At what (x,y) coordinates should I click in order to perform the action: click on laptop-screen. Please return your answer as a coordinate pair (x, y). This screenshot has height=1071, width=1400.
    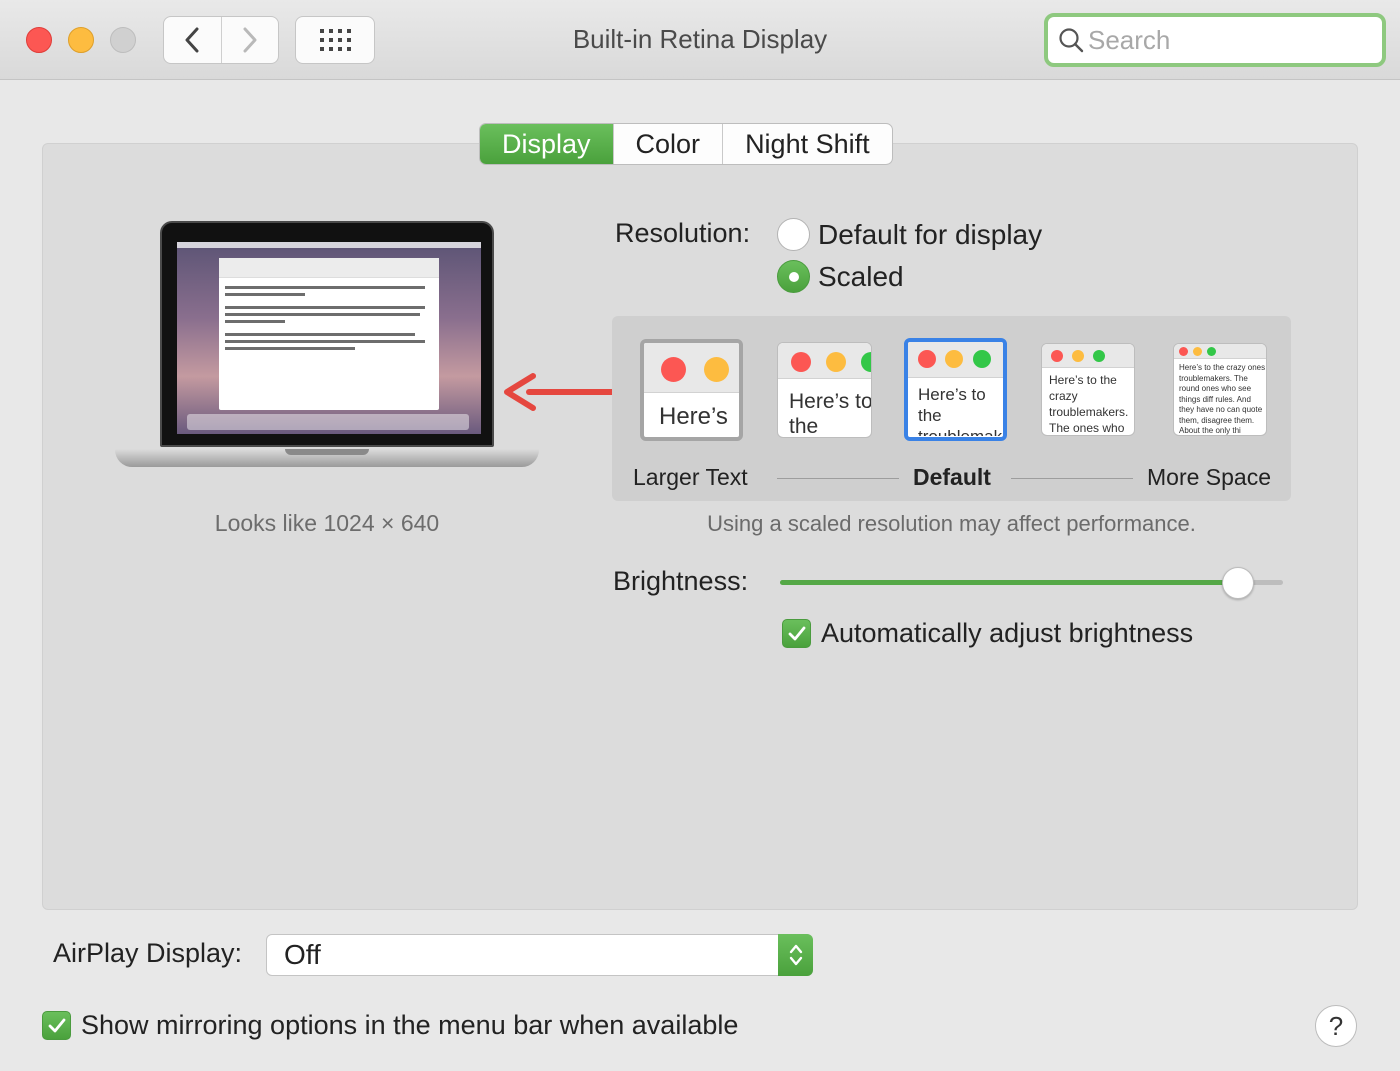
    Looking at the image, I should click on (329, 338).